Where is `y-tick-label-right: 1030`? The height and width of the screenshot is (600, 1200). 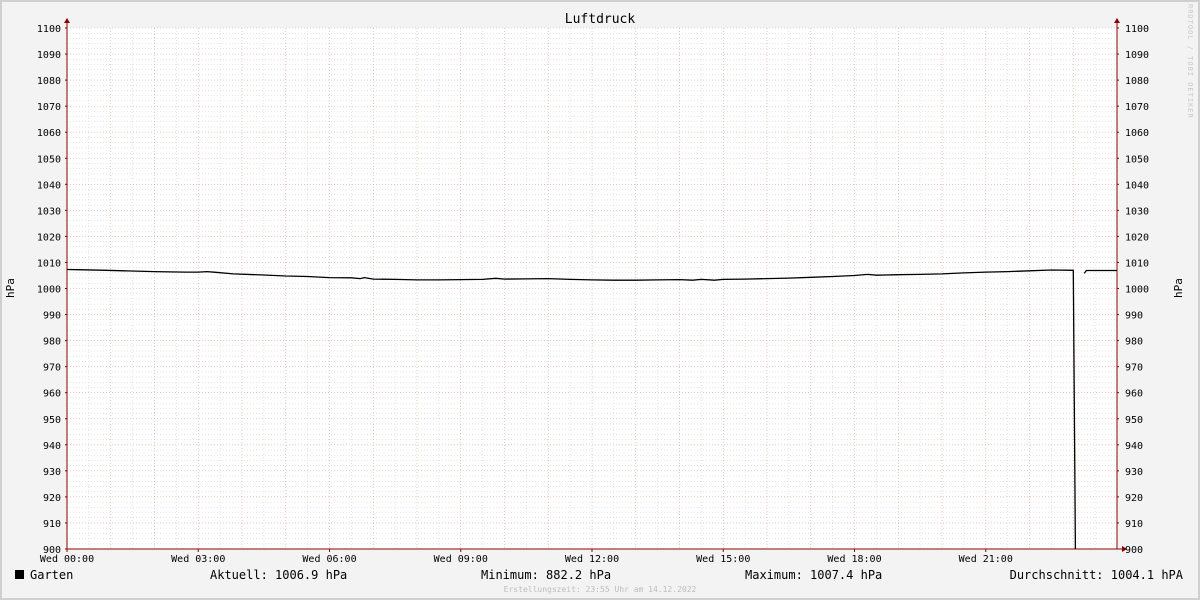
y-tick-label-right: 1030 is located at coordinates (1137, 211).